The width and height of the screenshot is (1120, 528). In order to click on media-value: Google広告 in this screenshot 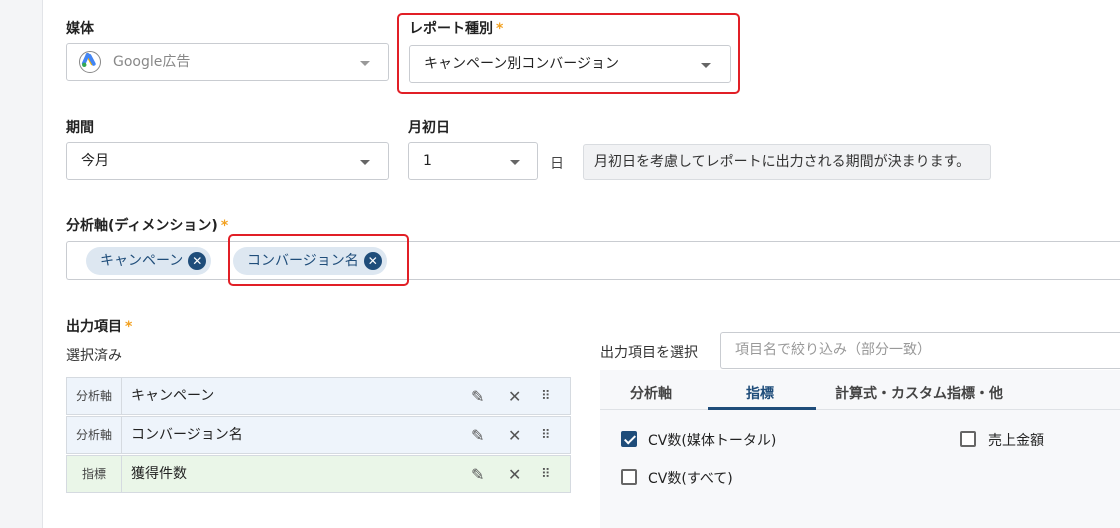, I will do `click(152, 62)`.